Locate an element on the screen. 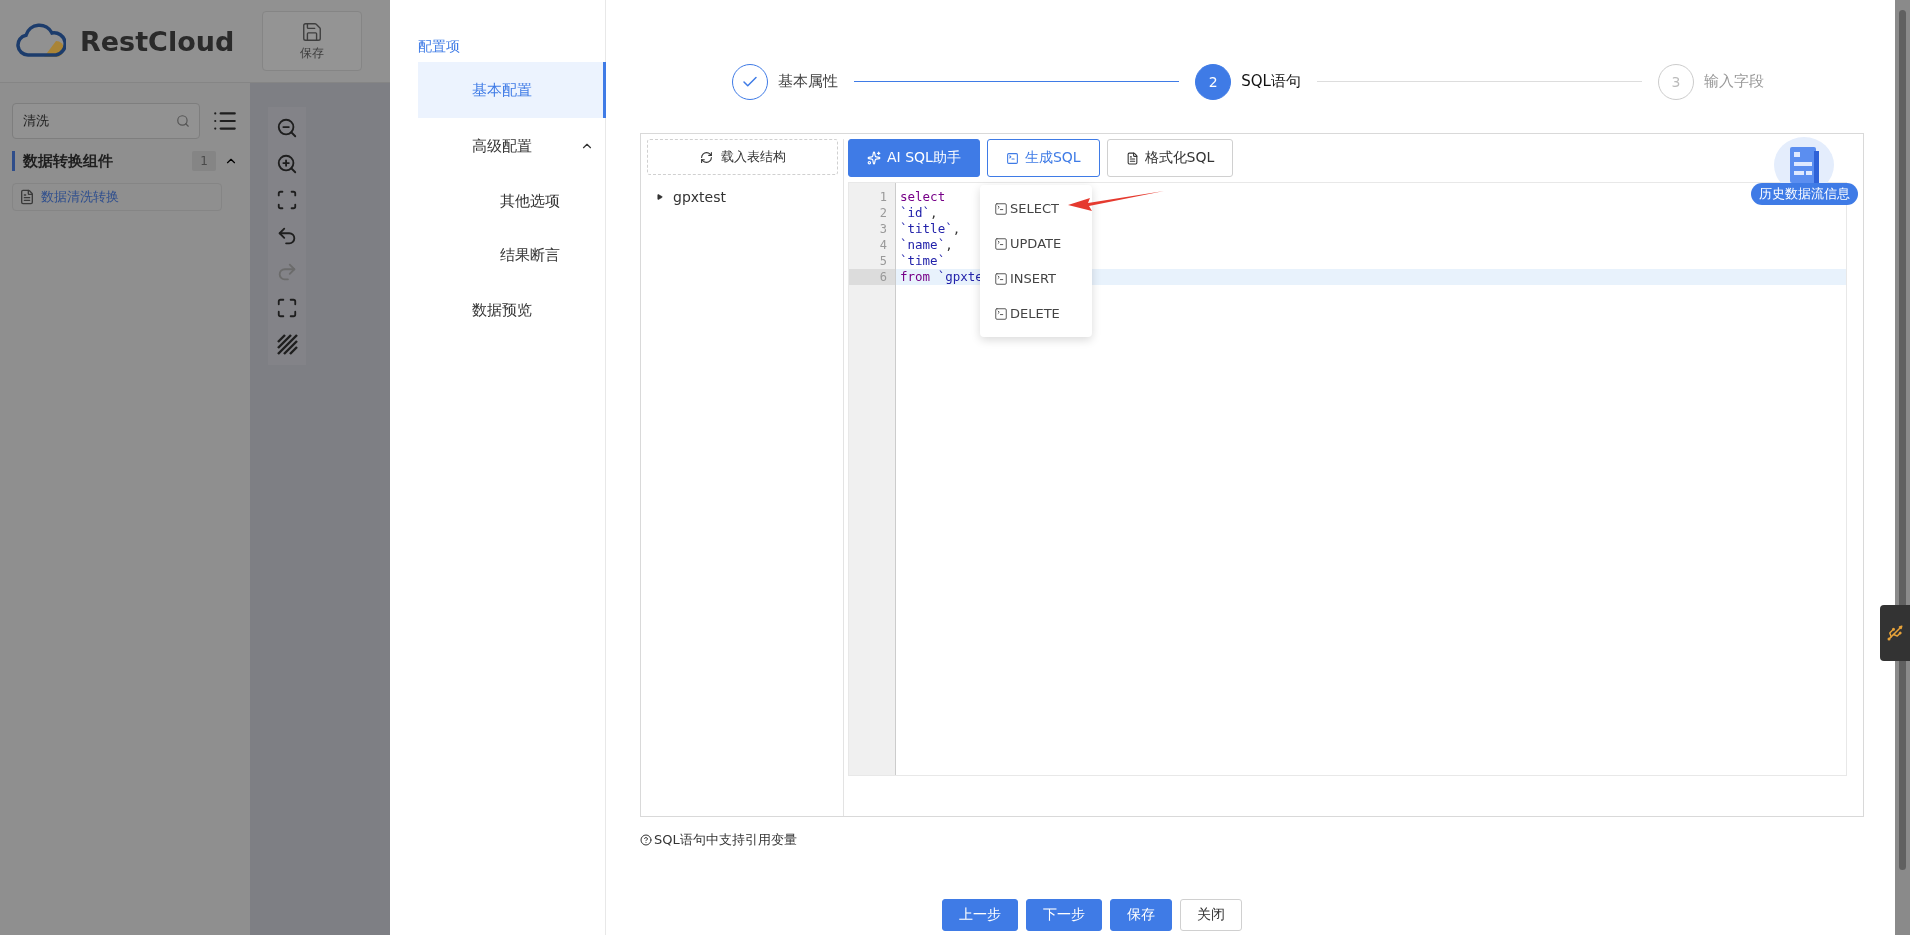  save-button: 保存 is located at coordinates (312, 41).